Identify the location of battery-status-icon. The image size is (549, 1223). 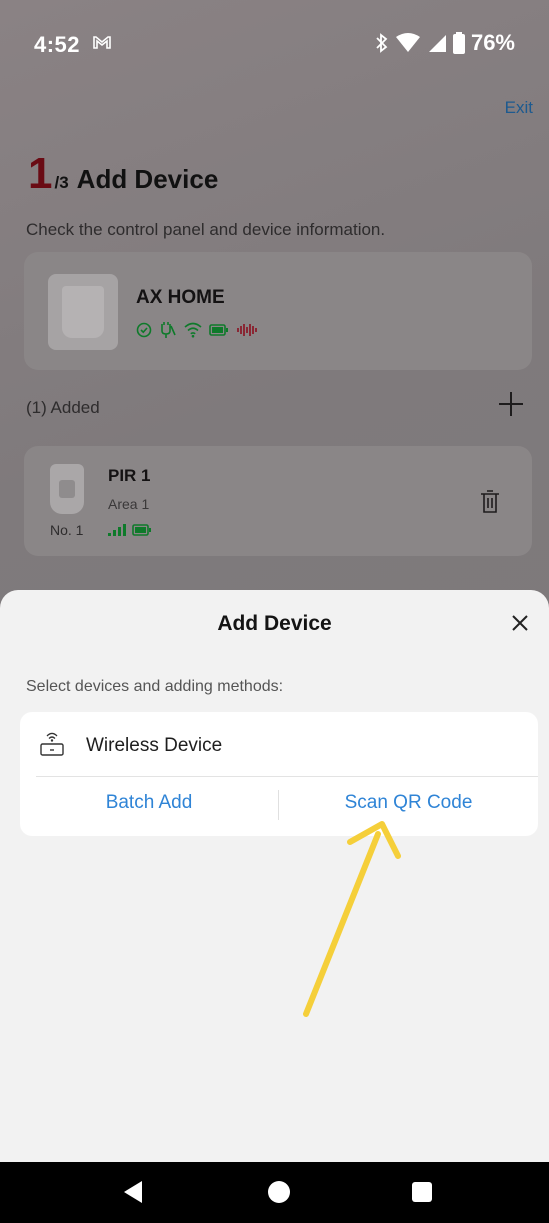
(218, 330).